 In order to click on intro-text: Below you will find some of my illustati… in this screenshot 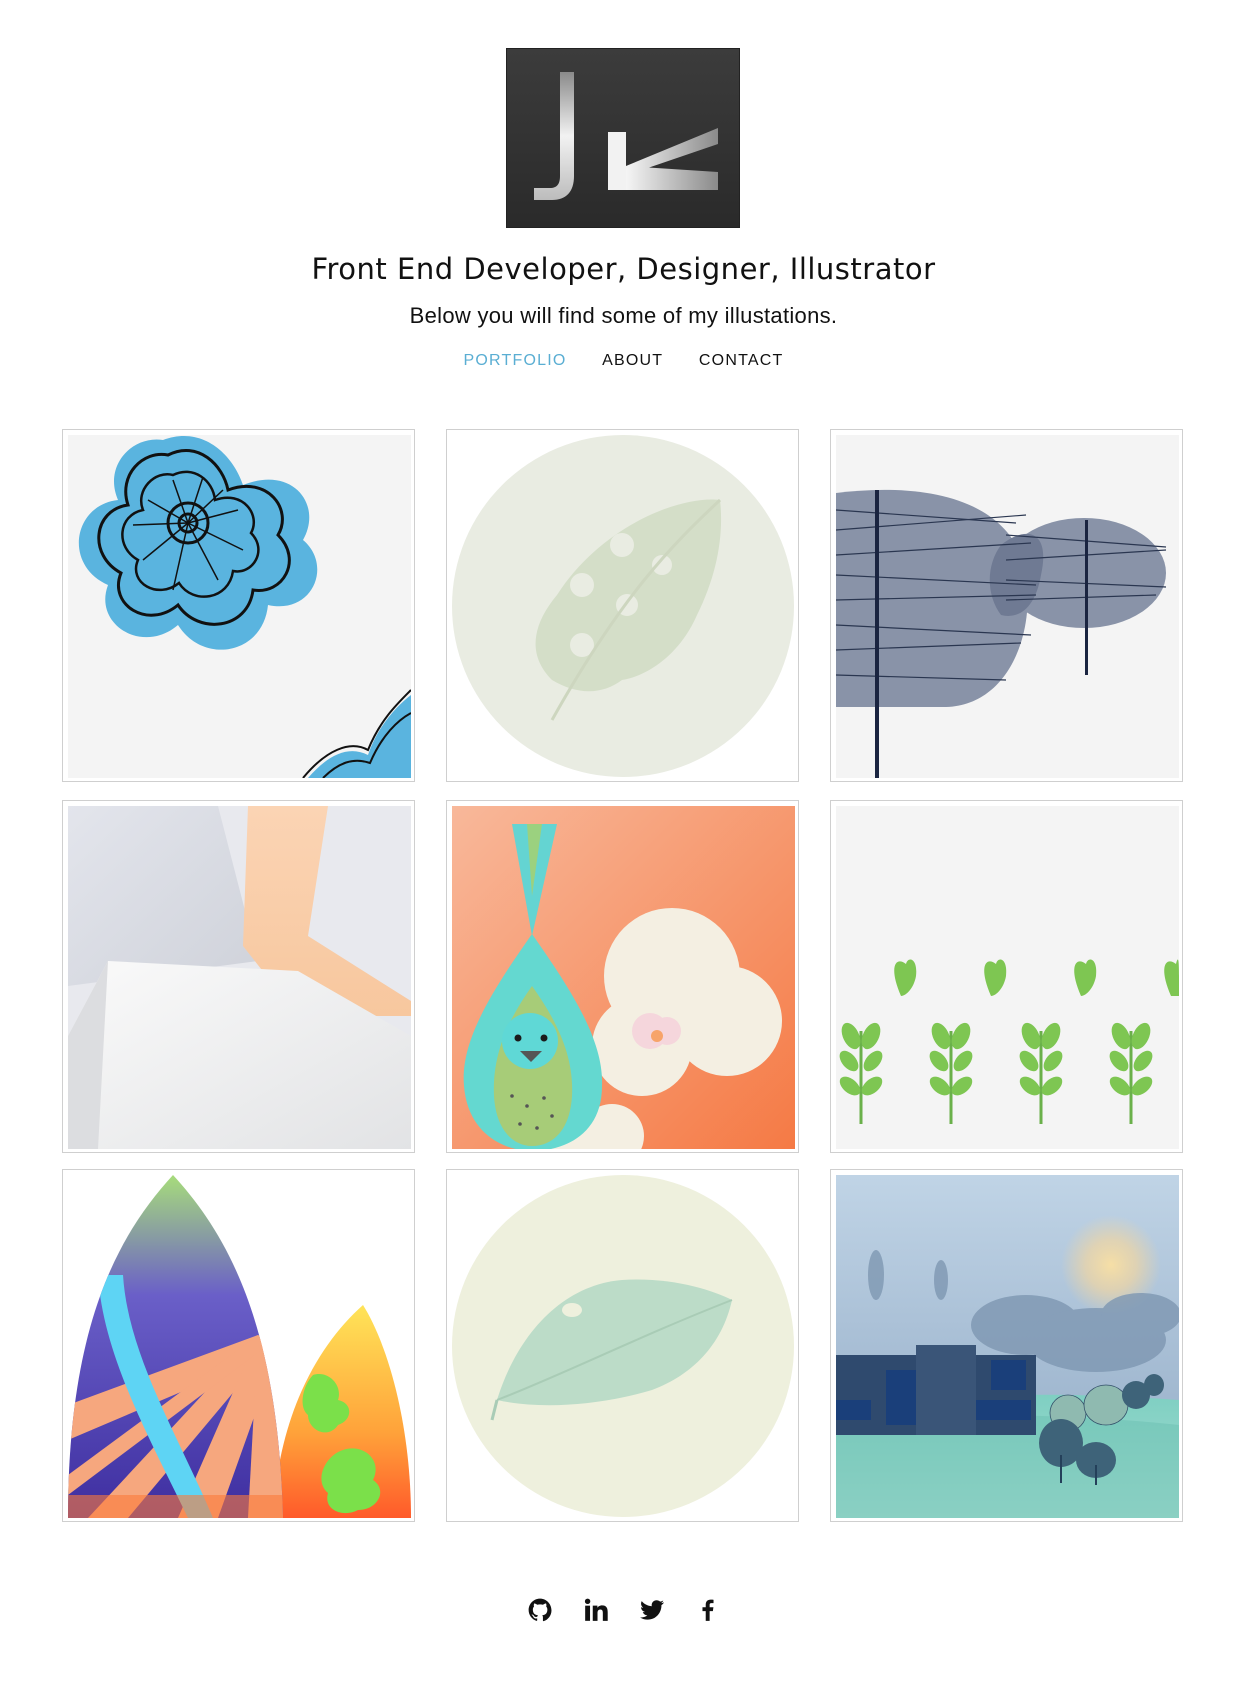, I will do `click(623, 315)`.